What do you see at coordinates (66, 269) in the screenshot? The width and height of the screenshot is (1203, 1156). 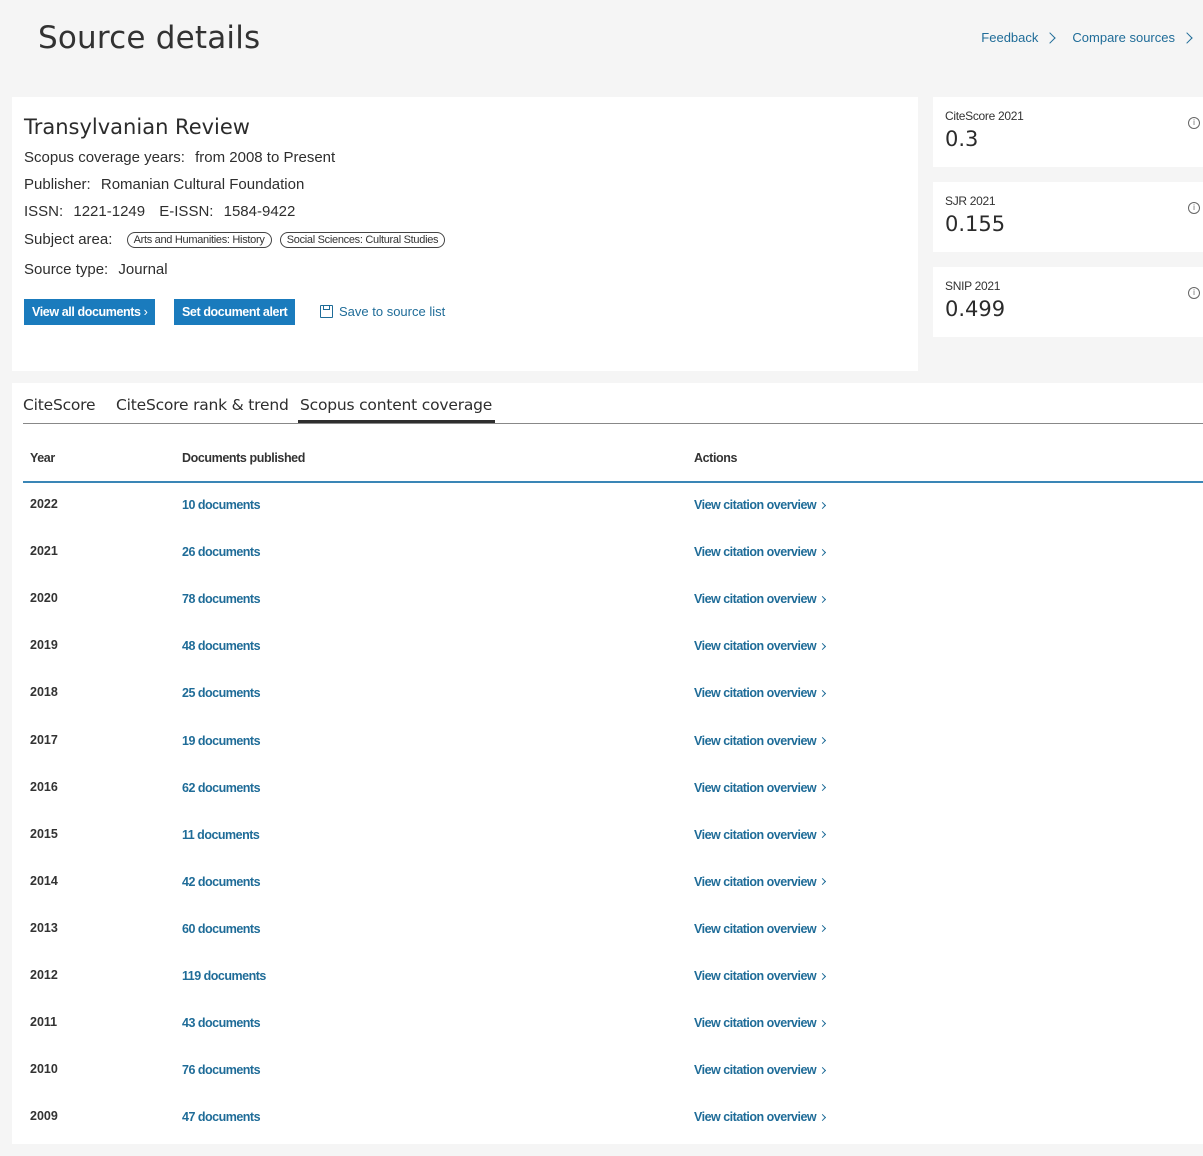 I see `source-type-label: Source type:` at bounding box center [66, 269].